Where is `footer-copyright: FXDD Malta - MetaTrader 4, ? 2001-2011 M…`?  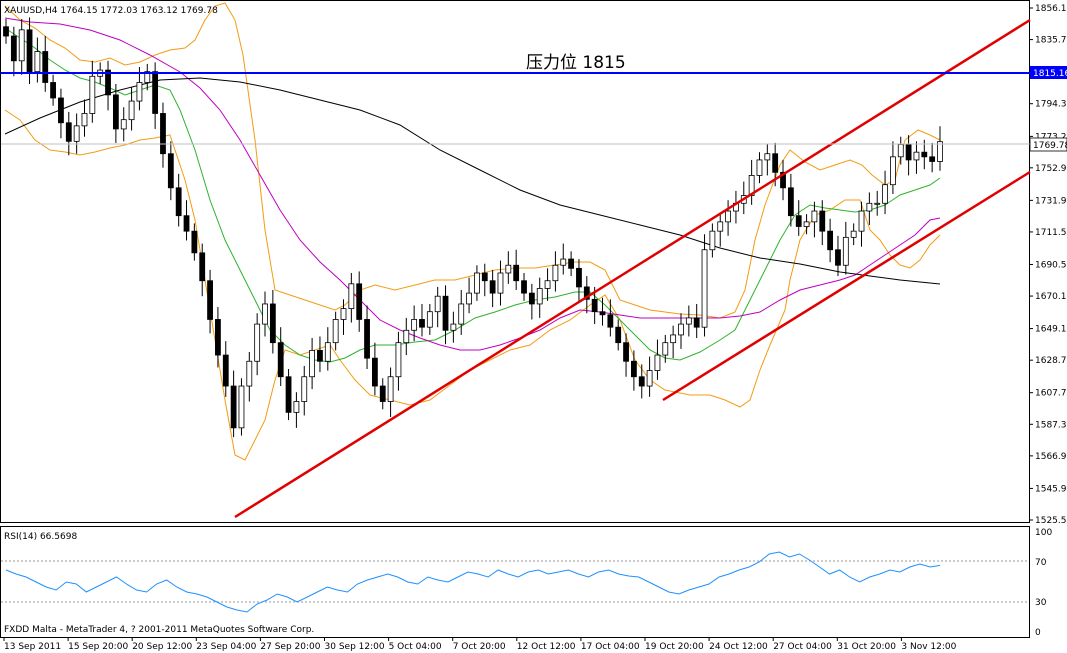 footer-copyright: FXDD Malta - MetaTrader 4, ? 2001-2011 M… is located at coordinates (159, 630).